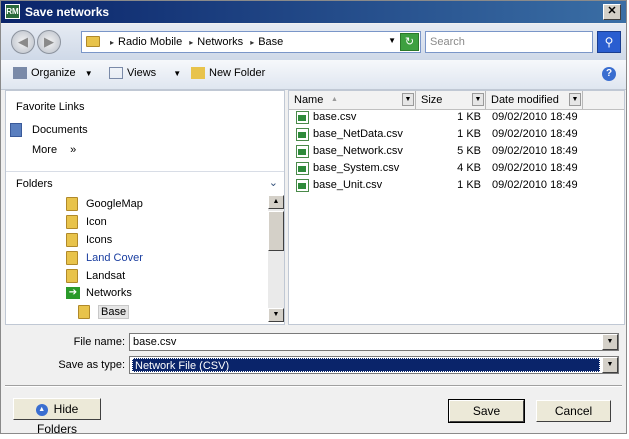 This screenshot has height=439, width=629. What do you see at coordinates (142, 73) in the screenshot?
I see `views-label: Views` at bounding box center [142, 73].